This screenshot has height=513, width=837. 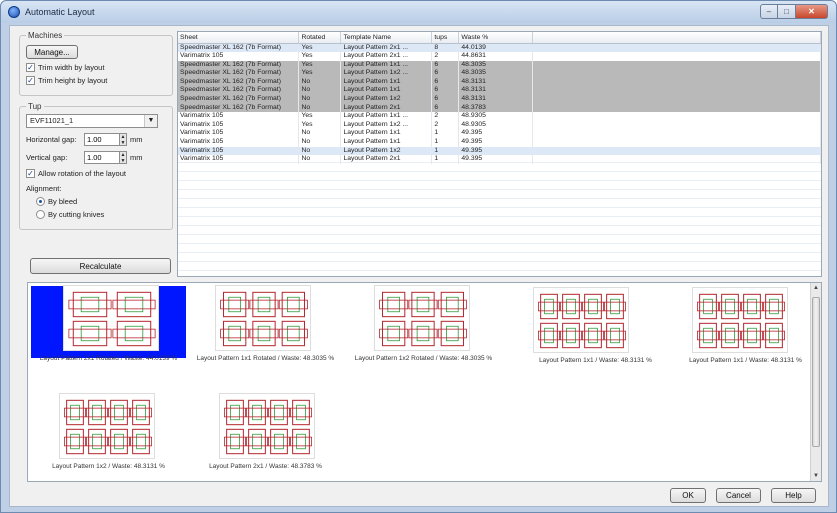 What do you see at coordinates (136, 139) in the screenshot?
I see `horizontal-gap-unit: mm` at bounding box center [136, 139].